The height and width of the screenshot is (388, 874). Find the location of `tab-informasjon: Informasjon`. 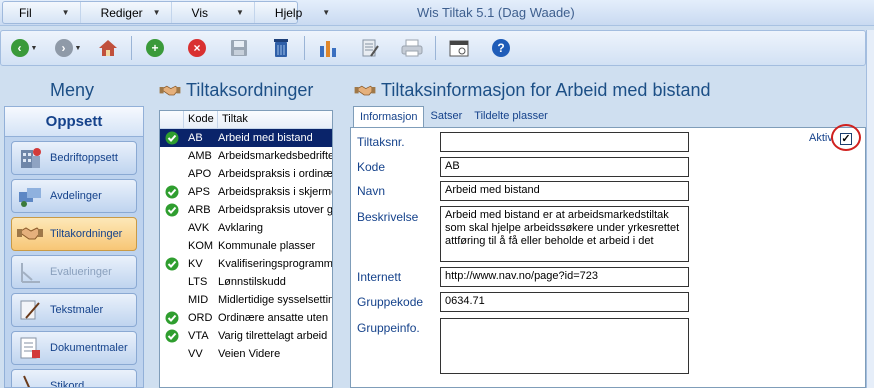

tab-informasjon: Informasjon is located at coordinates (389, 117).